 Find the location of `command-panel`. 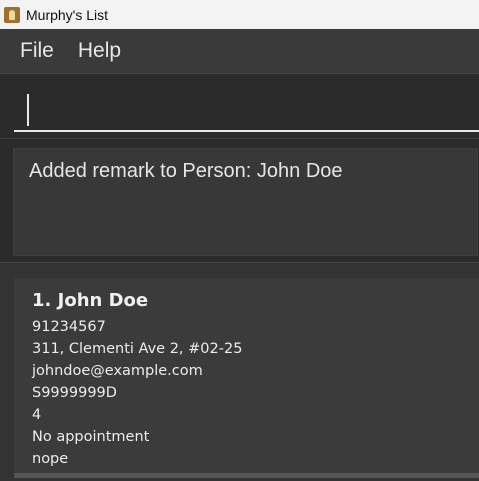

command-panel is located at coordinates (239, 105).